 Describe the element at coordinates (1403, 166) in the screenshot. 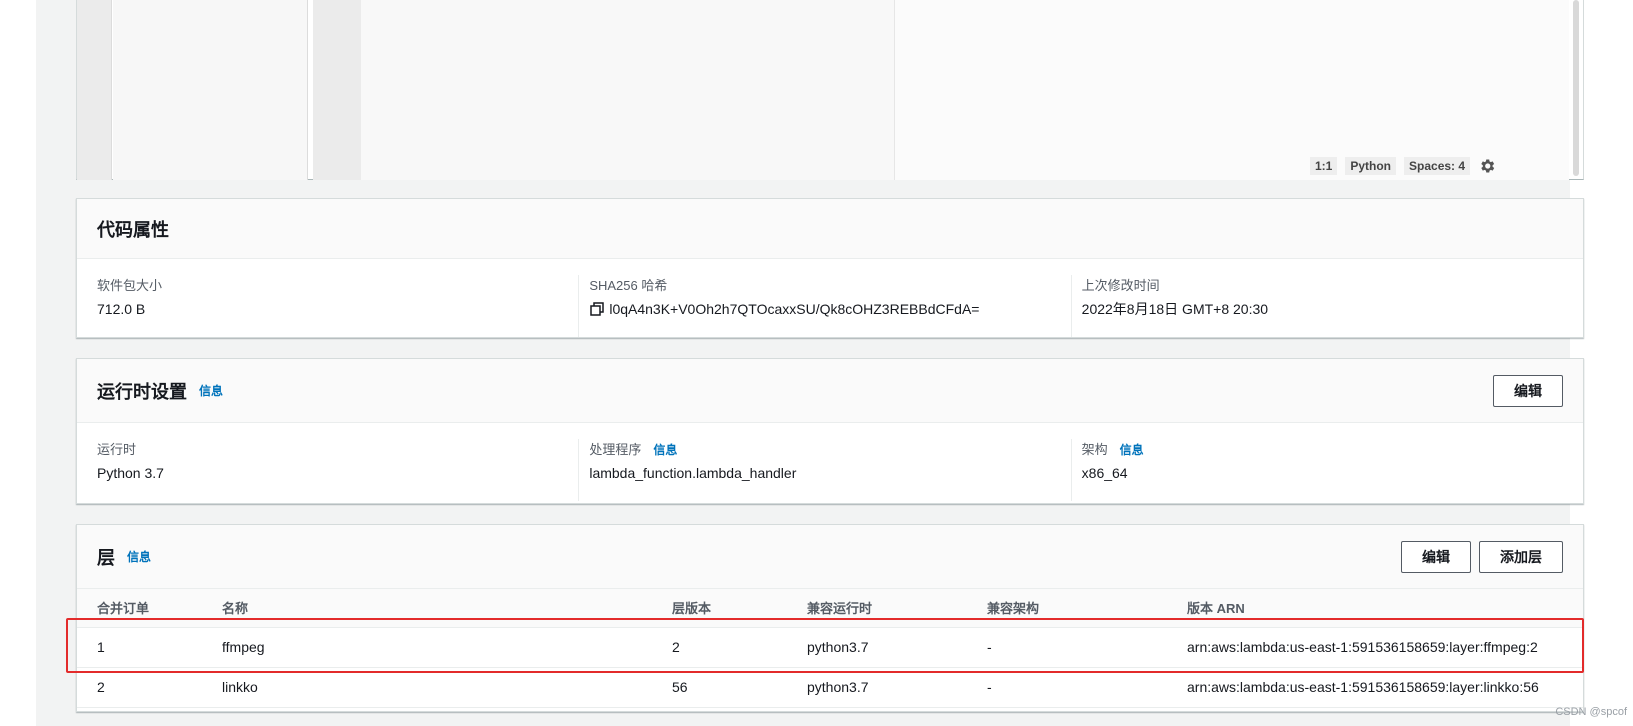

I see `editor-status-bar: 1:1 Python Spaces: 4` at that location.